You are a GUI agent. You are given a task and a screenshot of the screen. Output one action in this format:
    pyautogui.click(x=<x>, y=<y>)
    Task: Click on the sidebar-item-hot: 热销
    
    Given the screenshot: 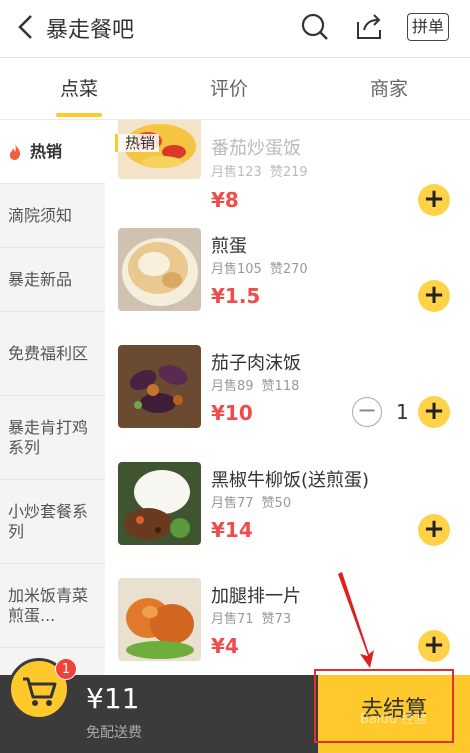 What is the action you would take?
    pyautogui.click(x=52, y=152)
    